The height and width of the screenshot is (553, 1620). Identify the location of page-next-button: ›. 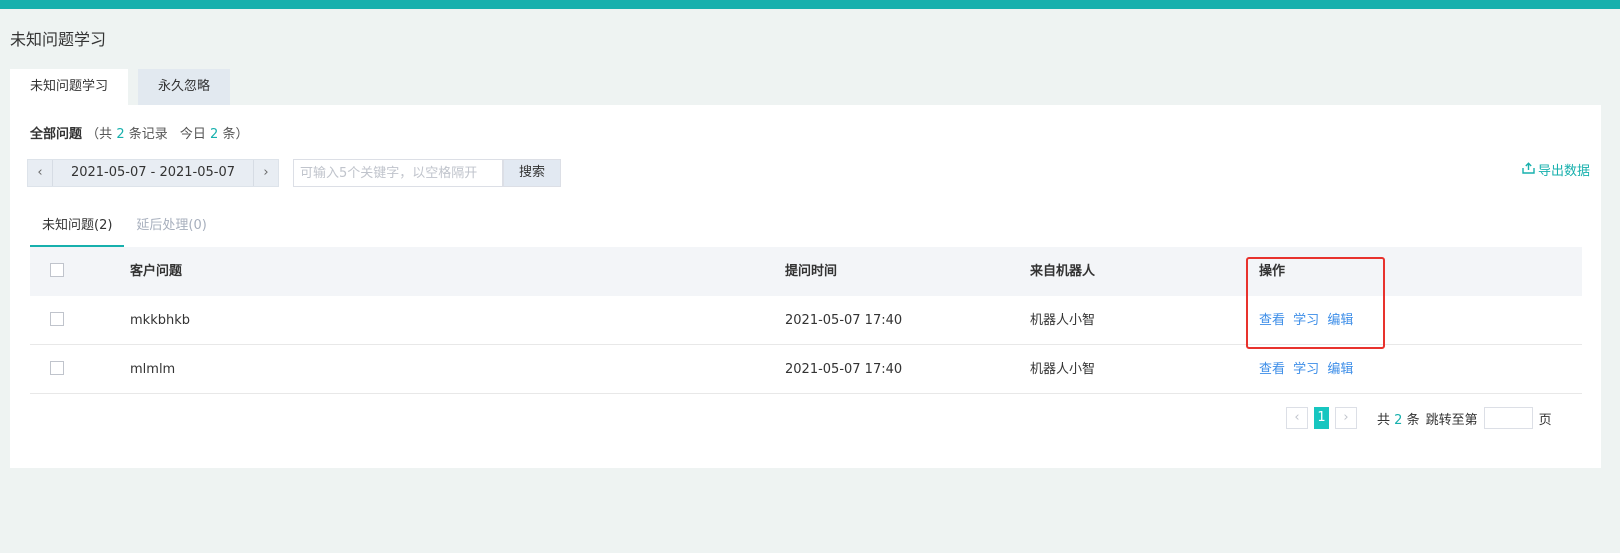
(1346, 418).